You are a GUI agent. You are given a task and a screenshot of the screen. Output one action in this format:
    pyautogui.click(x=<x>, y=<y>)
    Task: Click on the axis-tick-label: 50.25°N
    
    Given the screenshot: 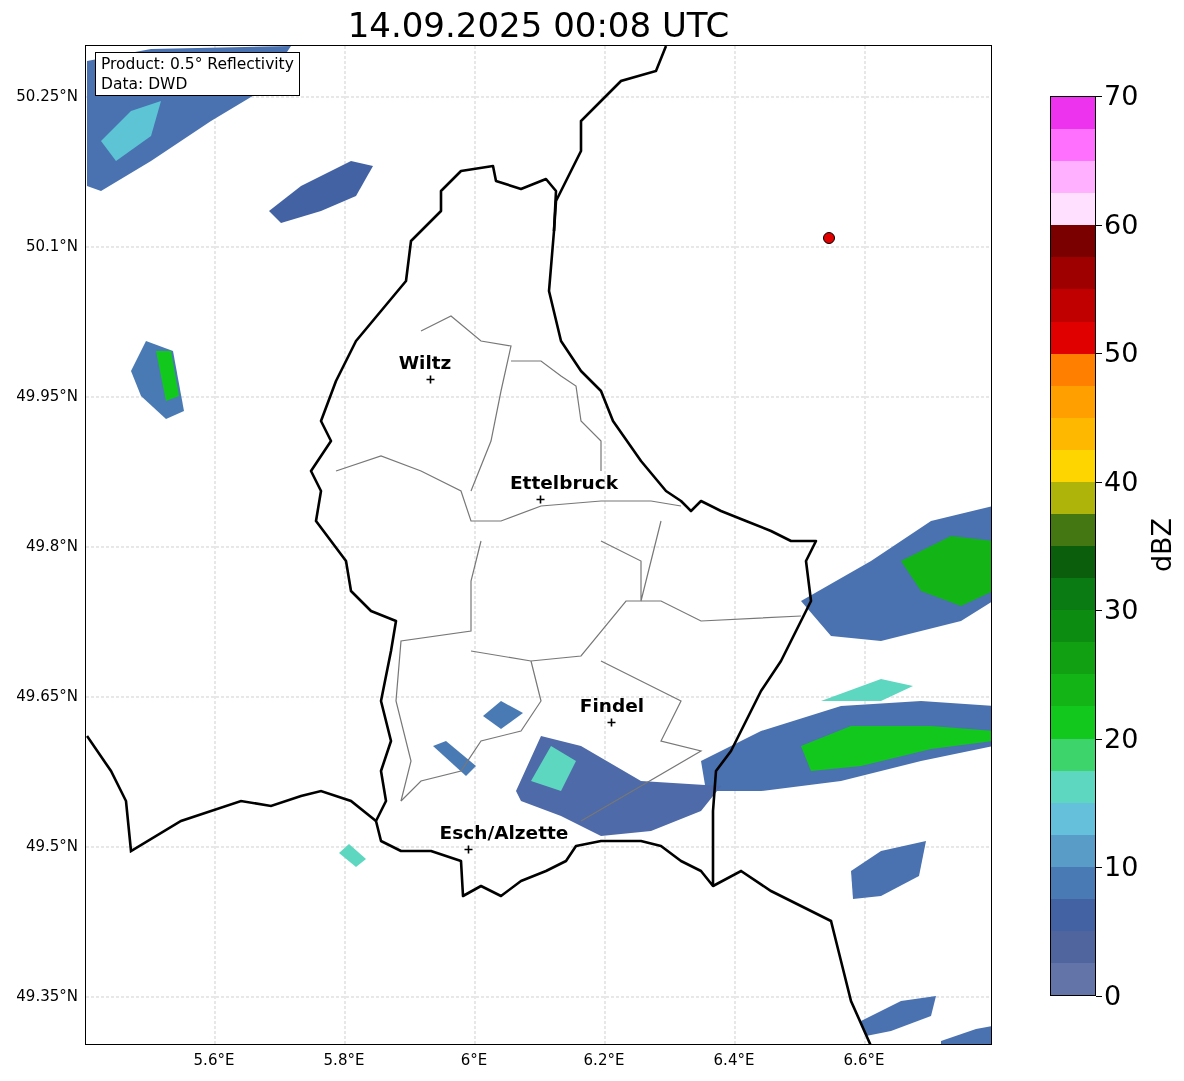 What is the action you would take?
    pyautogui.click(x=47, y=96)
    